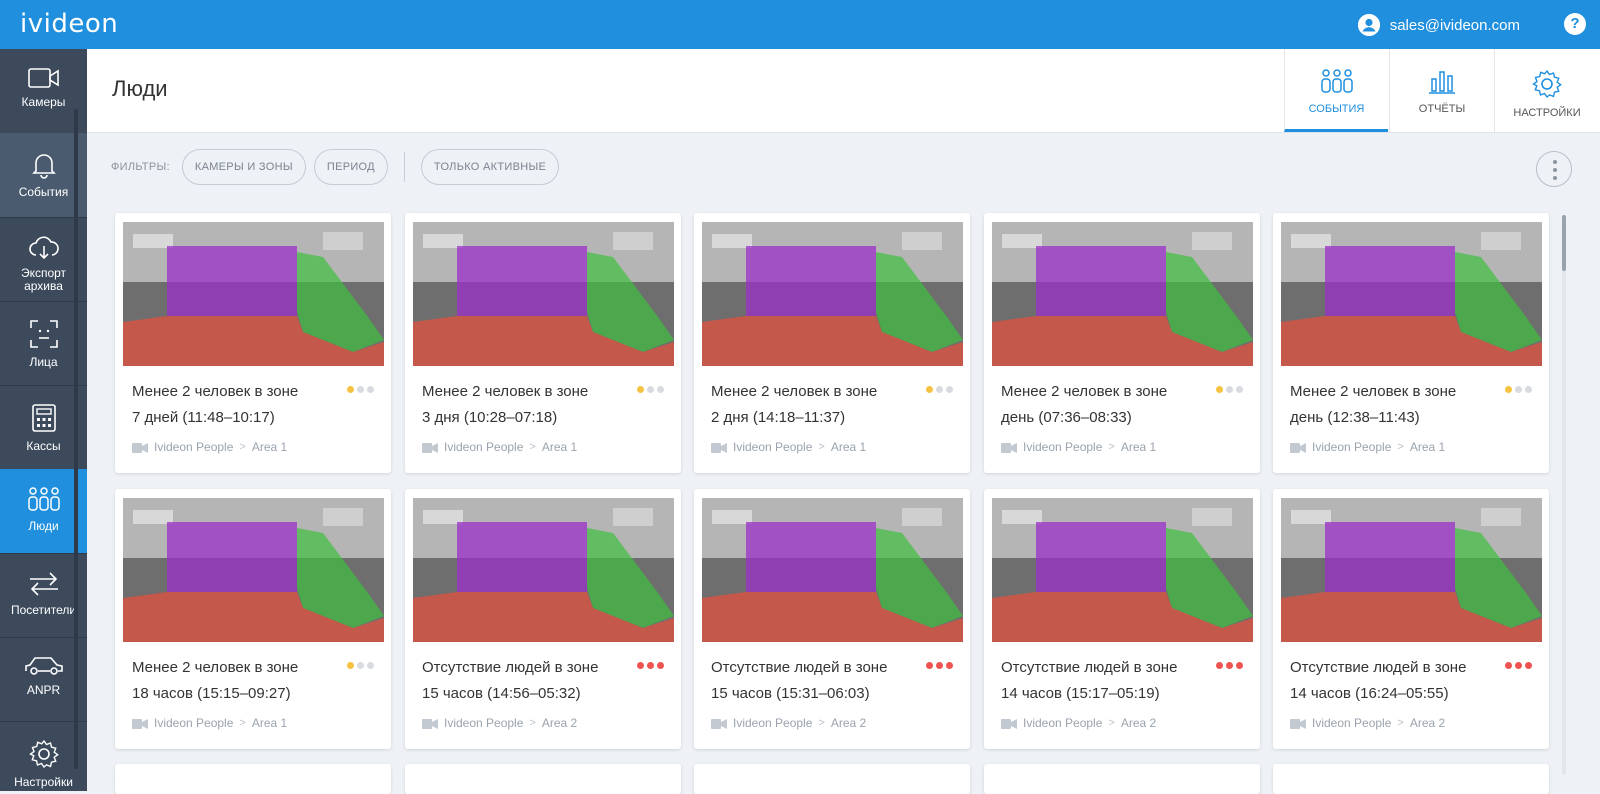  I want to click on filter-divider, so click(404, 167).